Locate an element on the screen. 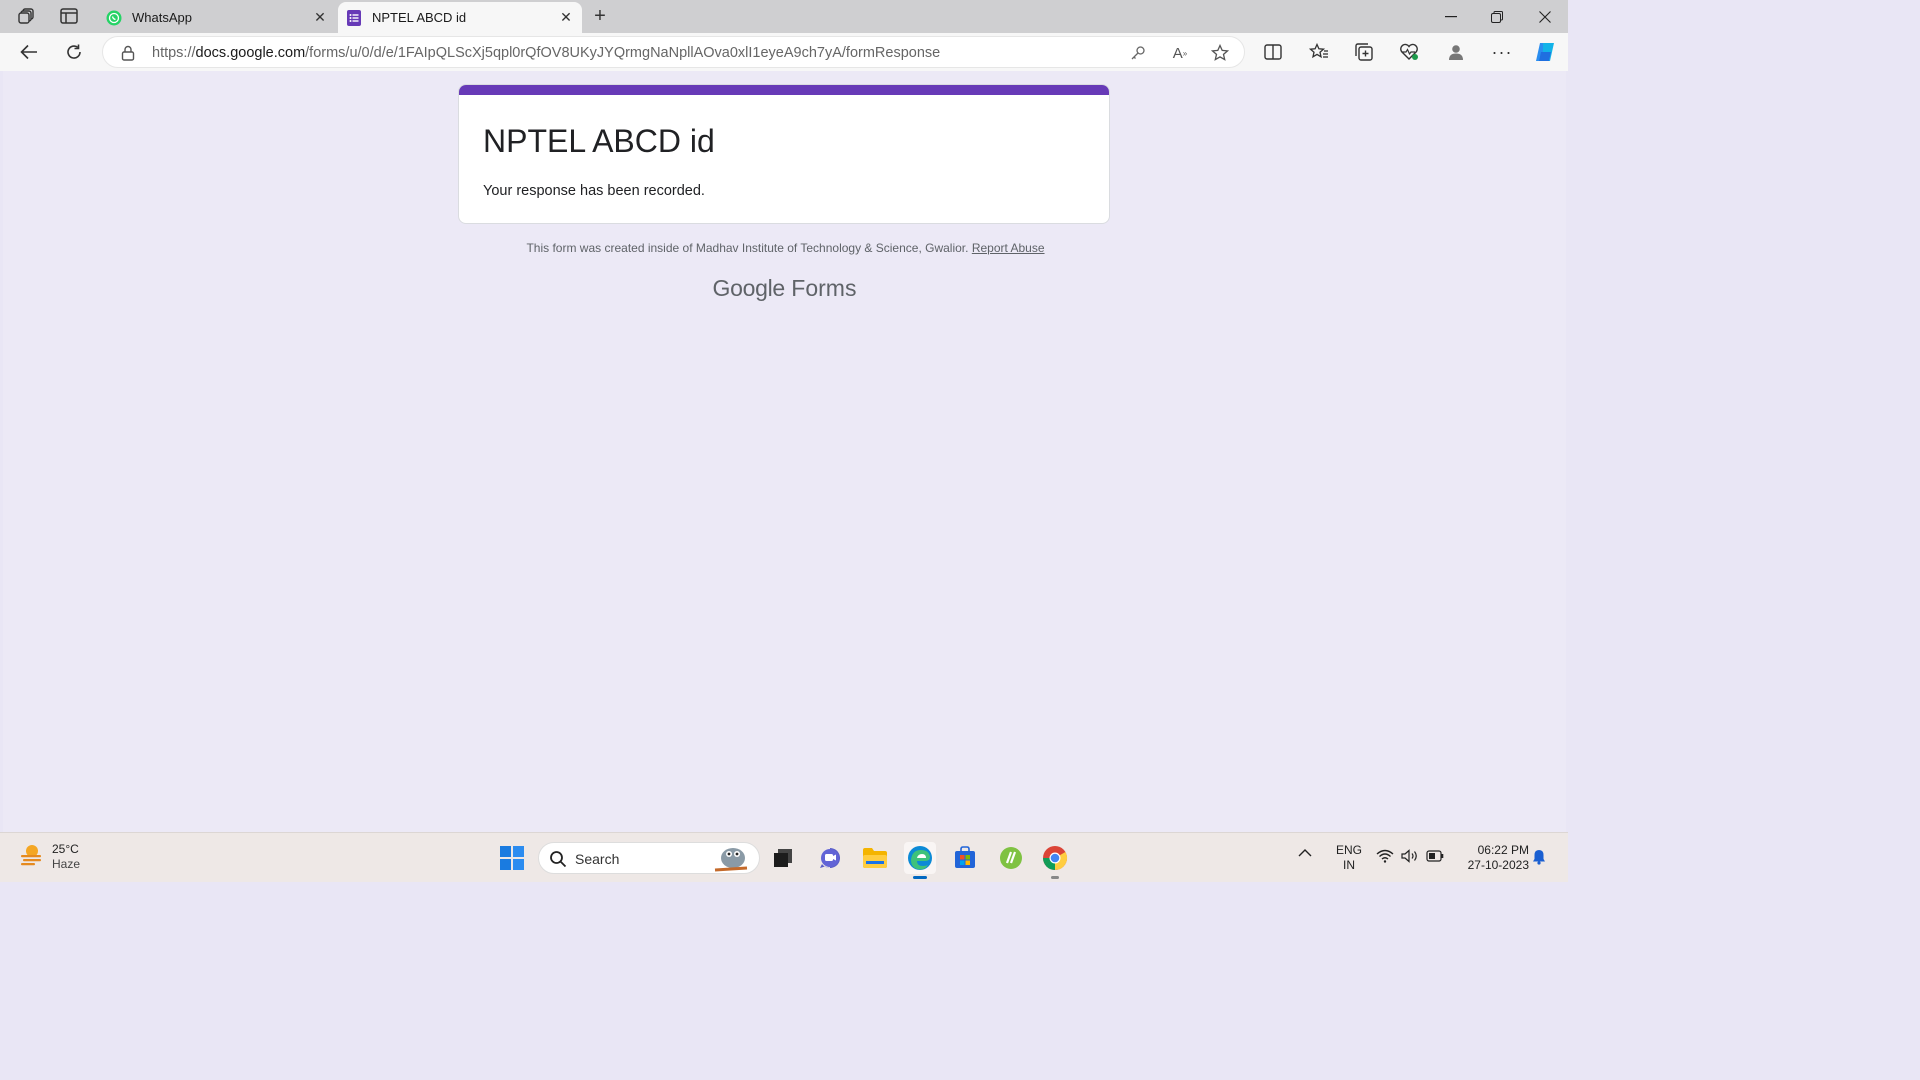  new-tab-plus-icon: + is located at coordinates (600, 16).